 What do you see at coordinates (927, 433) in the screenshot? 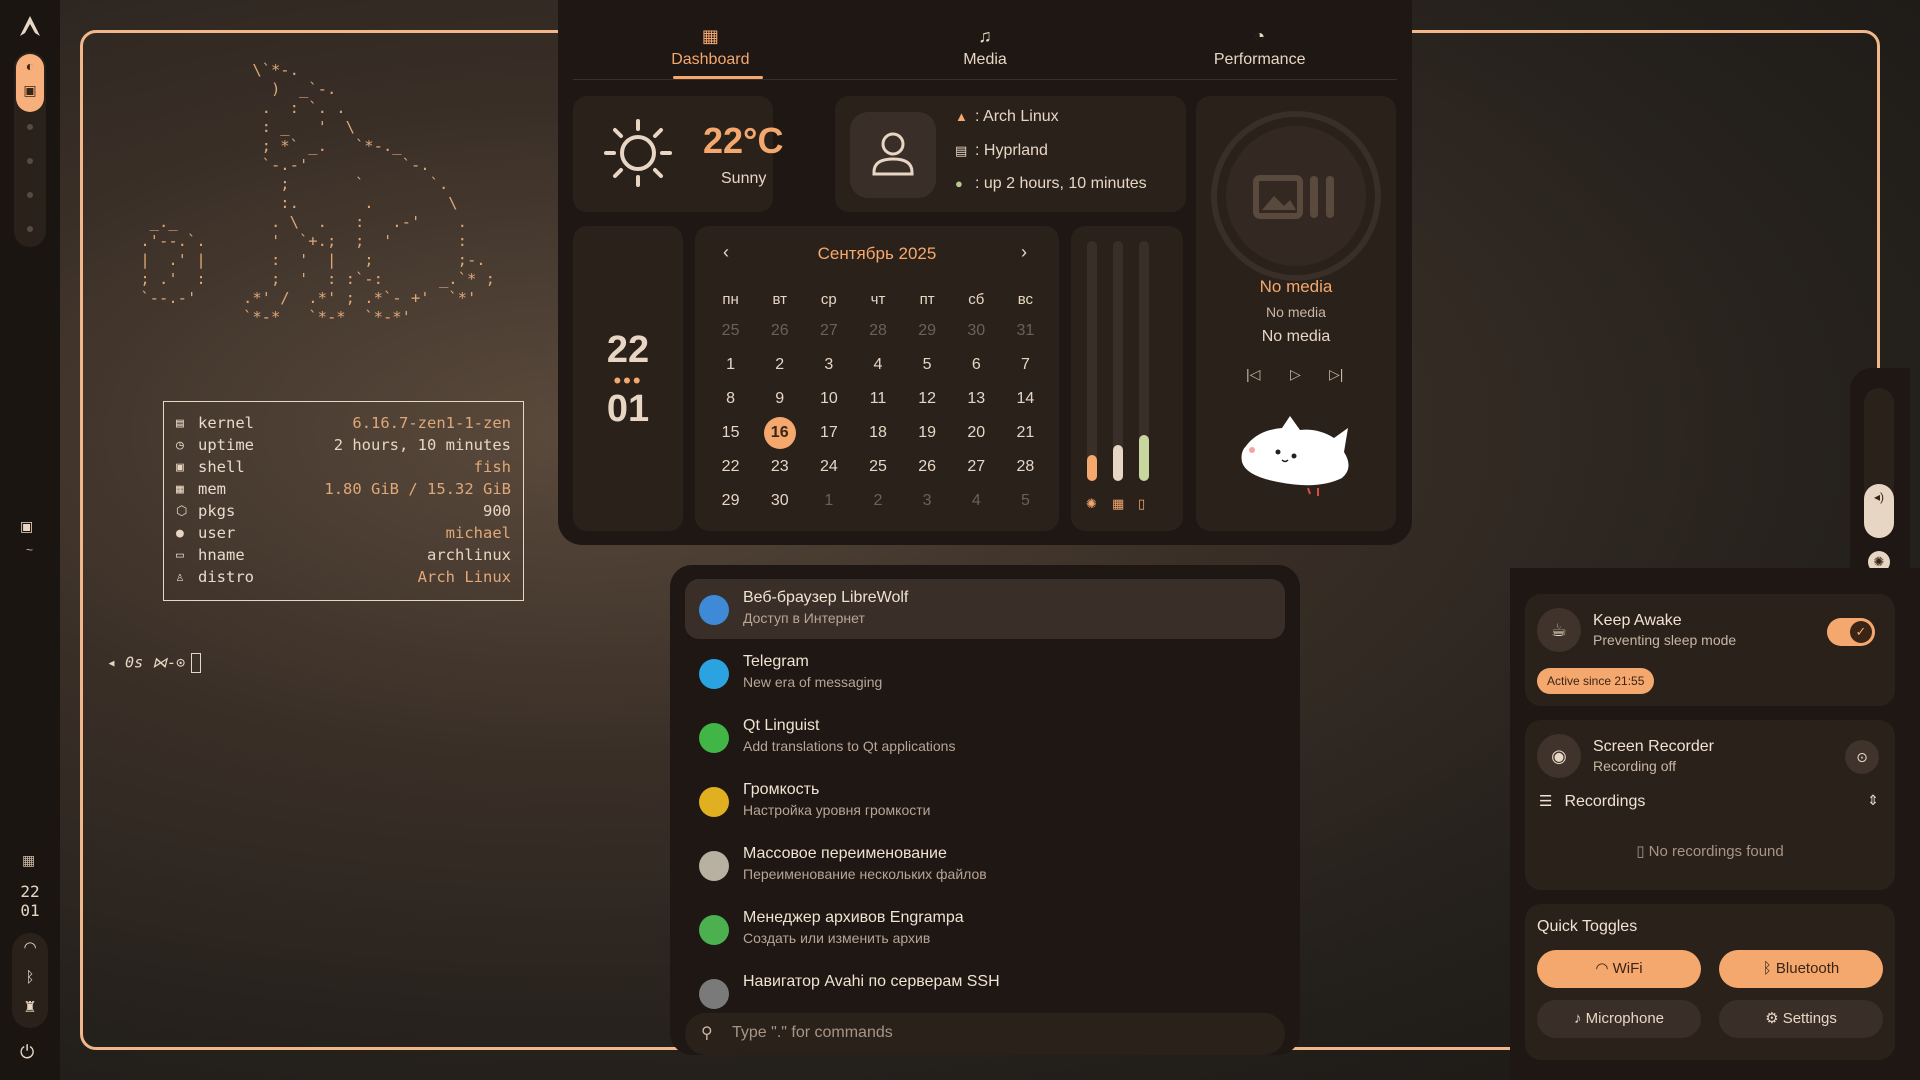
I see `calendar-day: 19` at bounding box center [927, 433].